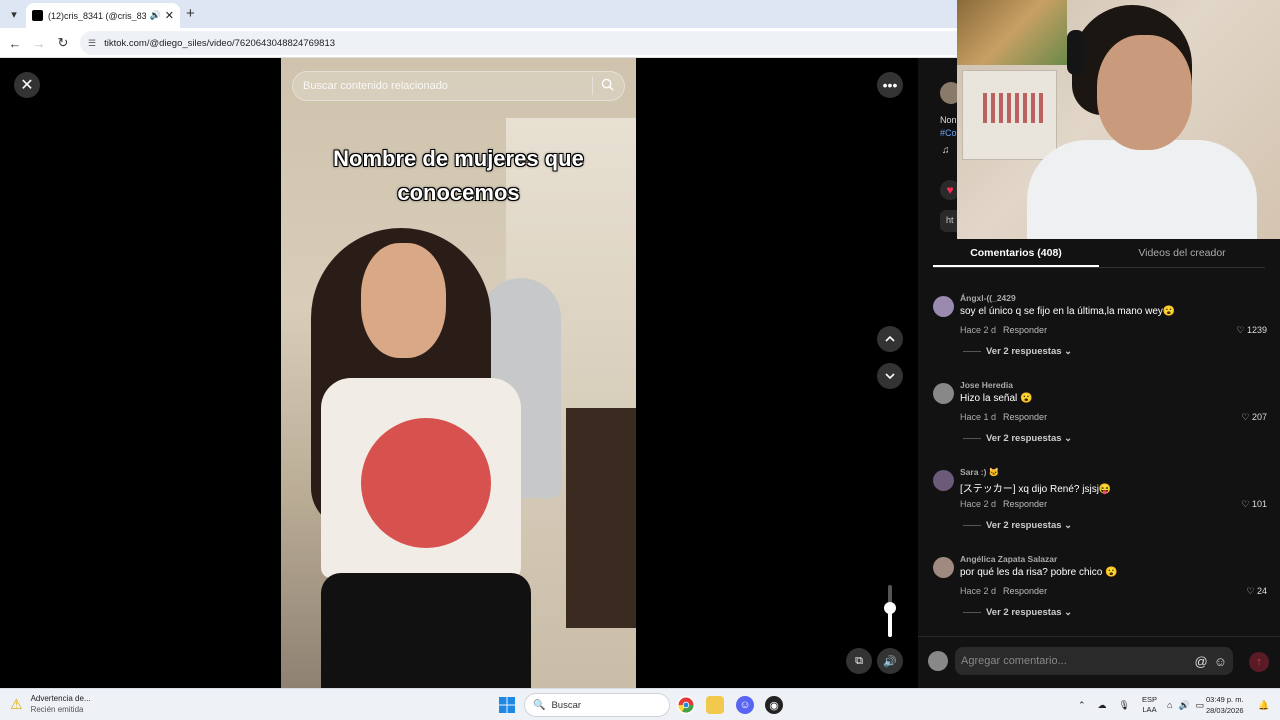  Describe the element at coordinates (1149, 699) in the screenshot. I see `language-top: ESP` at that location.